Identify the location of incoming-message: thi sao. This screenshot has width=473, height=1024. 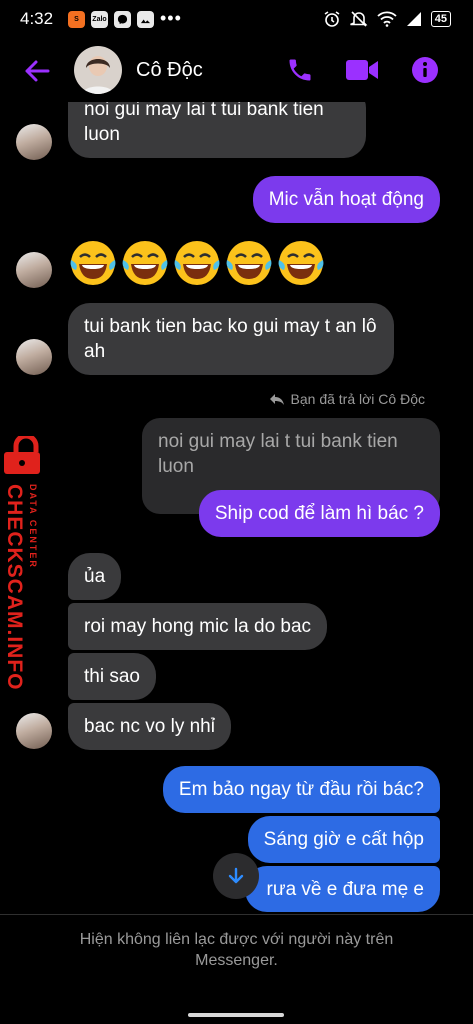
(112, 676).